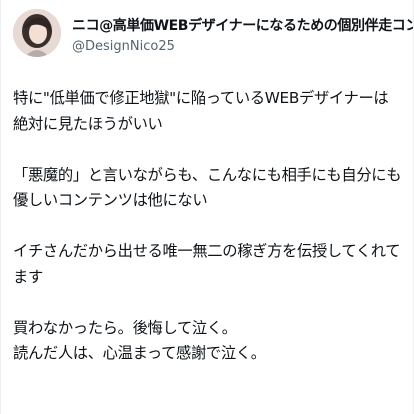 The height and width of the screenshot is (414, 414). Describe the element at coordinates (201, 111) in the screenshot. I see `tweet-paragraph-1: 特に"低単価で修正地獄"に陥っているWEBデザイナーは絶対に見たほうがいい` at that location.